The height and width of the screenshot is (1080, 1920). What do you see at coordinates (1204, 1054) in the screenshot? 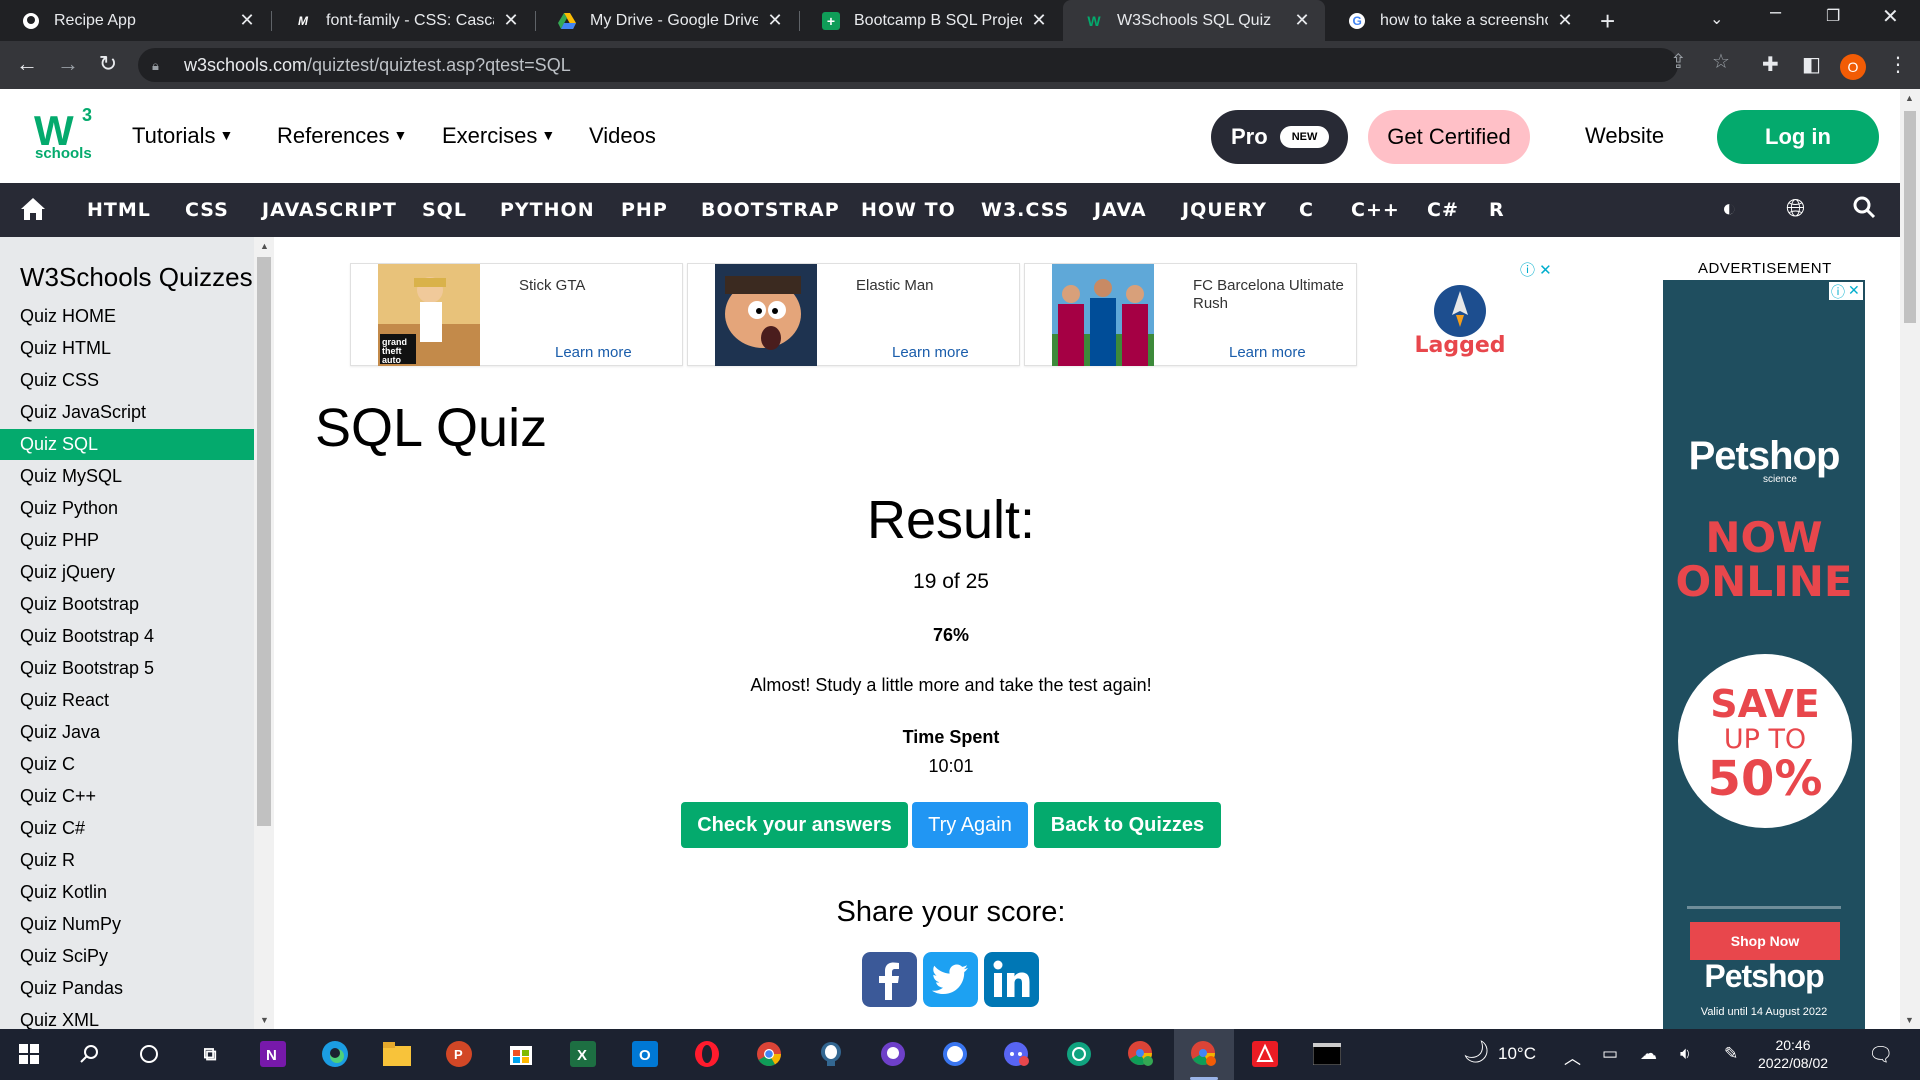
I see `chrome-active-icon` at bounding box center [1204, 1054].